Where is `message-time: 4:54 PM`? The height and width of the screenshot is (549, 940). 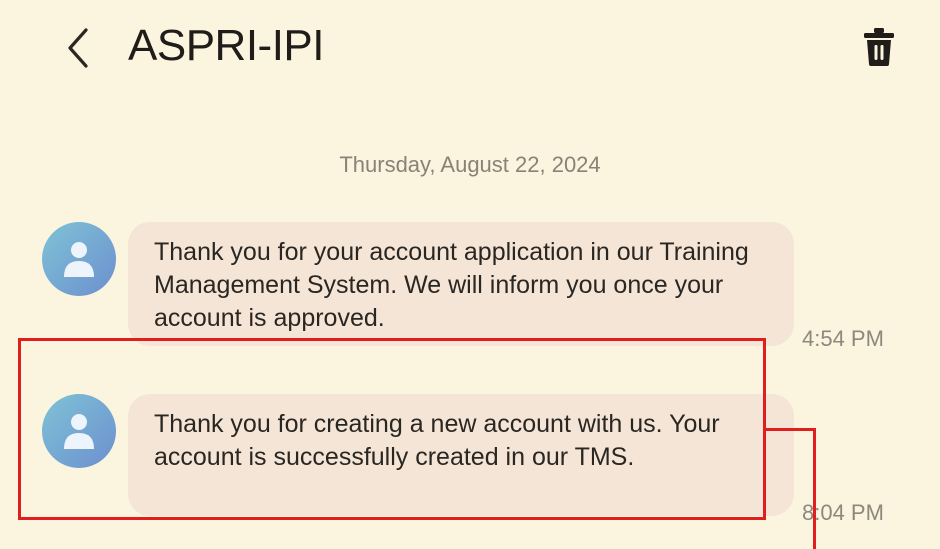 message-time: 4:54 PM is located at coordinates (843, 338).